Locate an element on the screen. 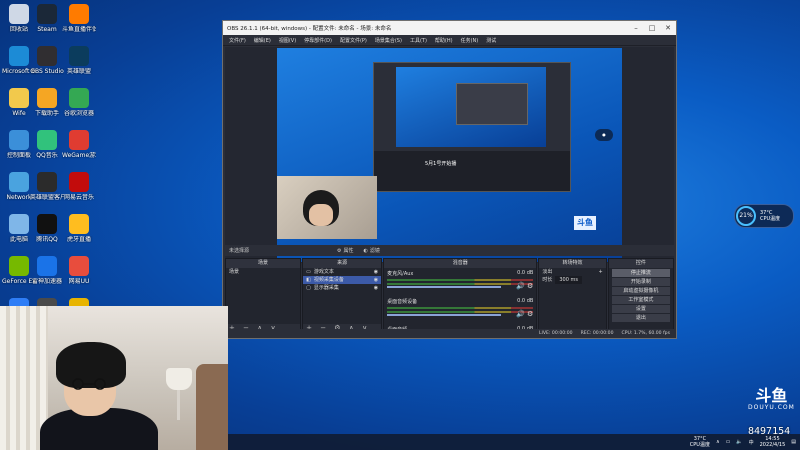  start-recording-button: 开始录制 is located at coordinates (641, 282).